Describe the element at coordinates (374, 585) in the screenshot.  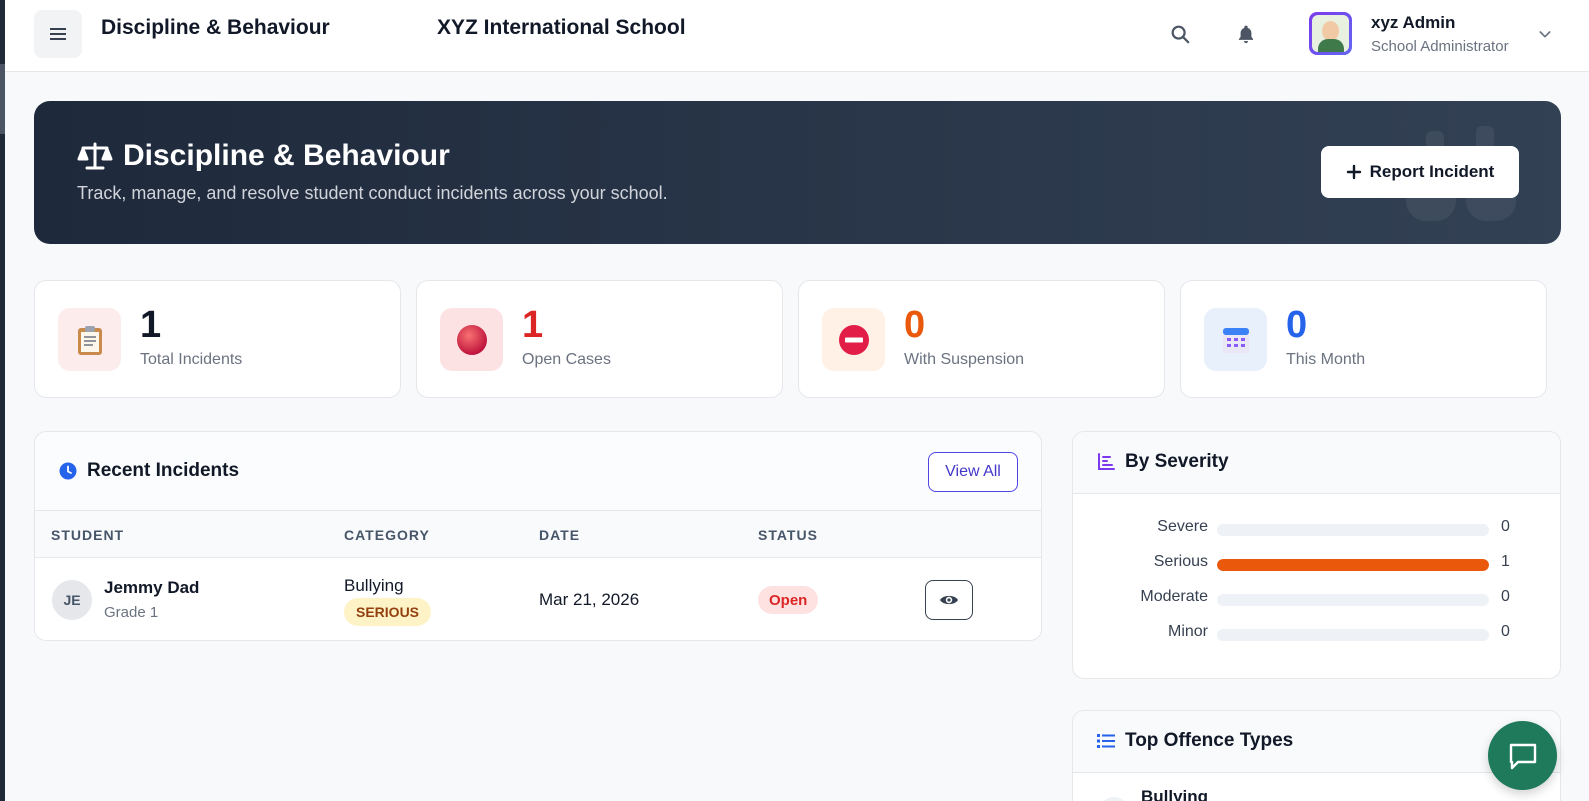
I see `incident-category: Bullying` at that location.